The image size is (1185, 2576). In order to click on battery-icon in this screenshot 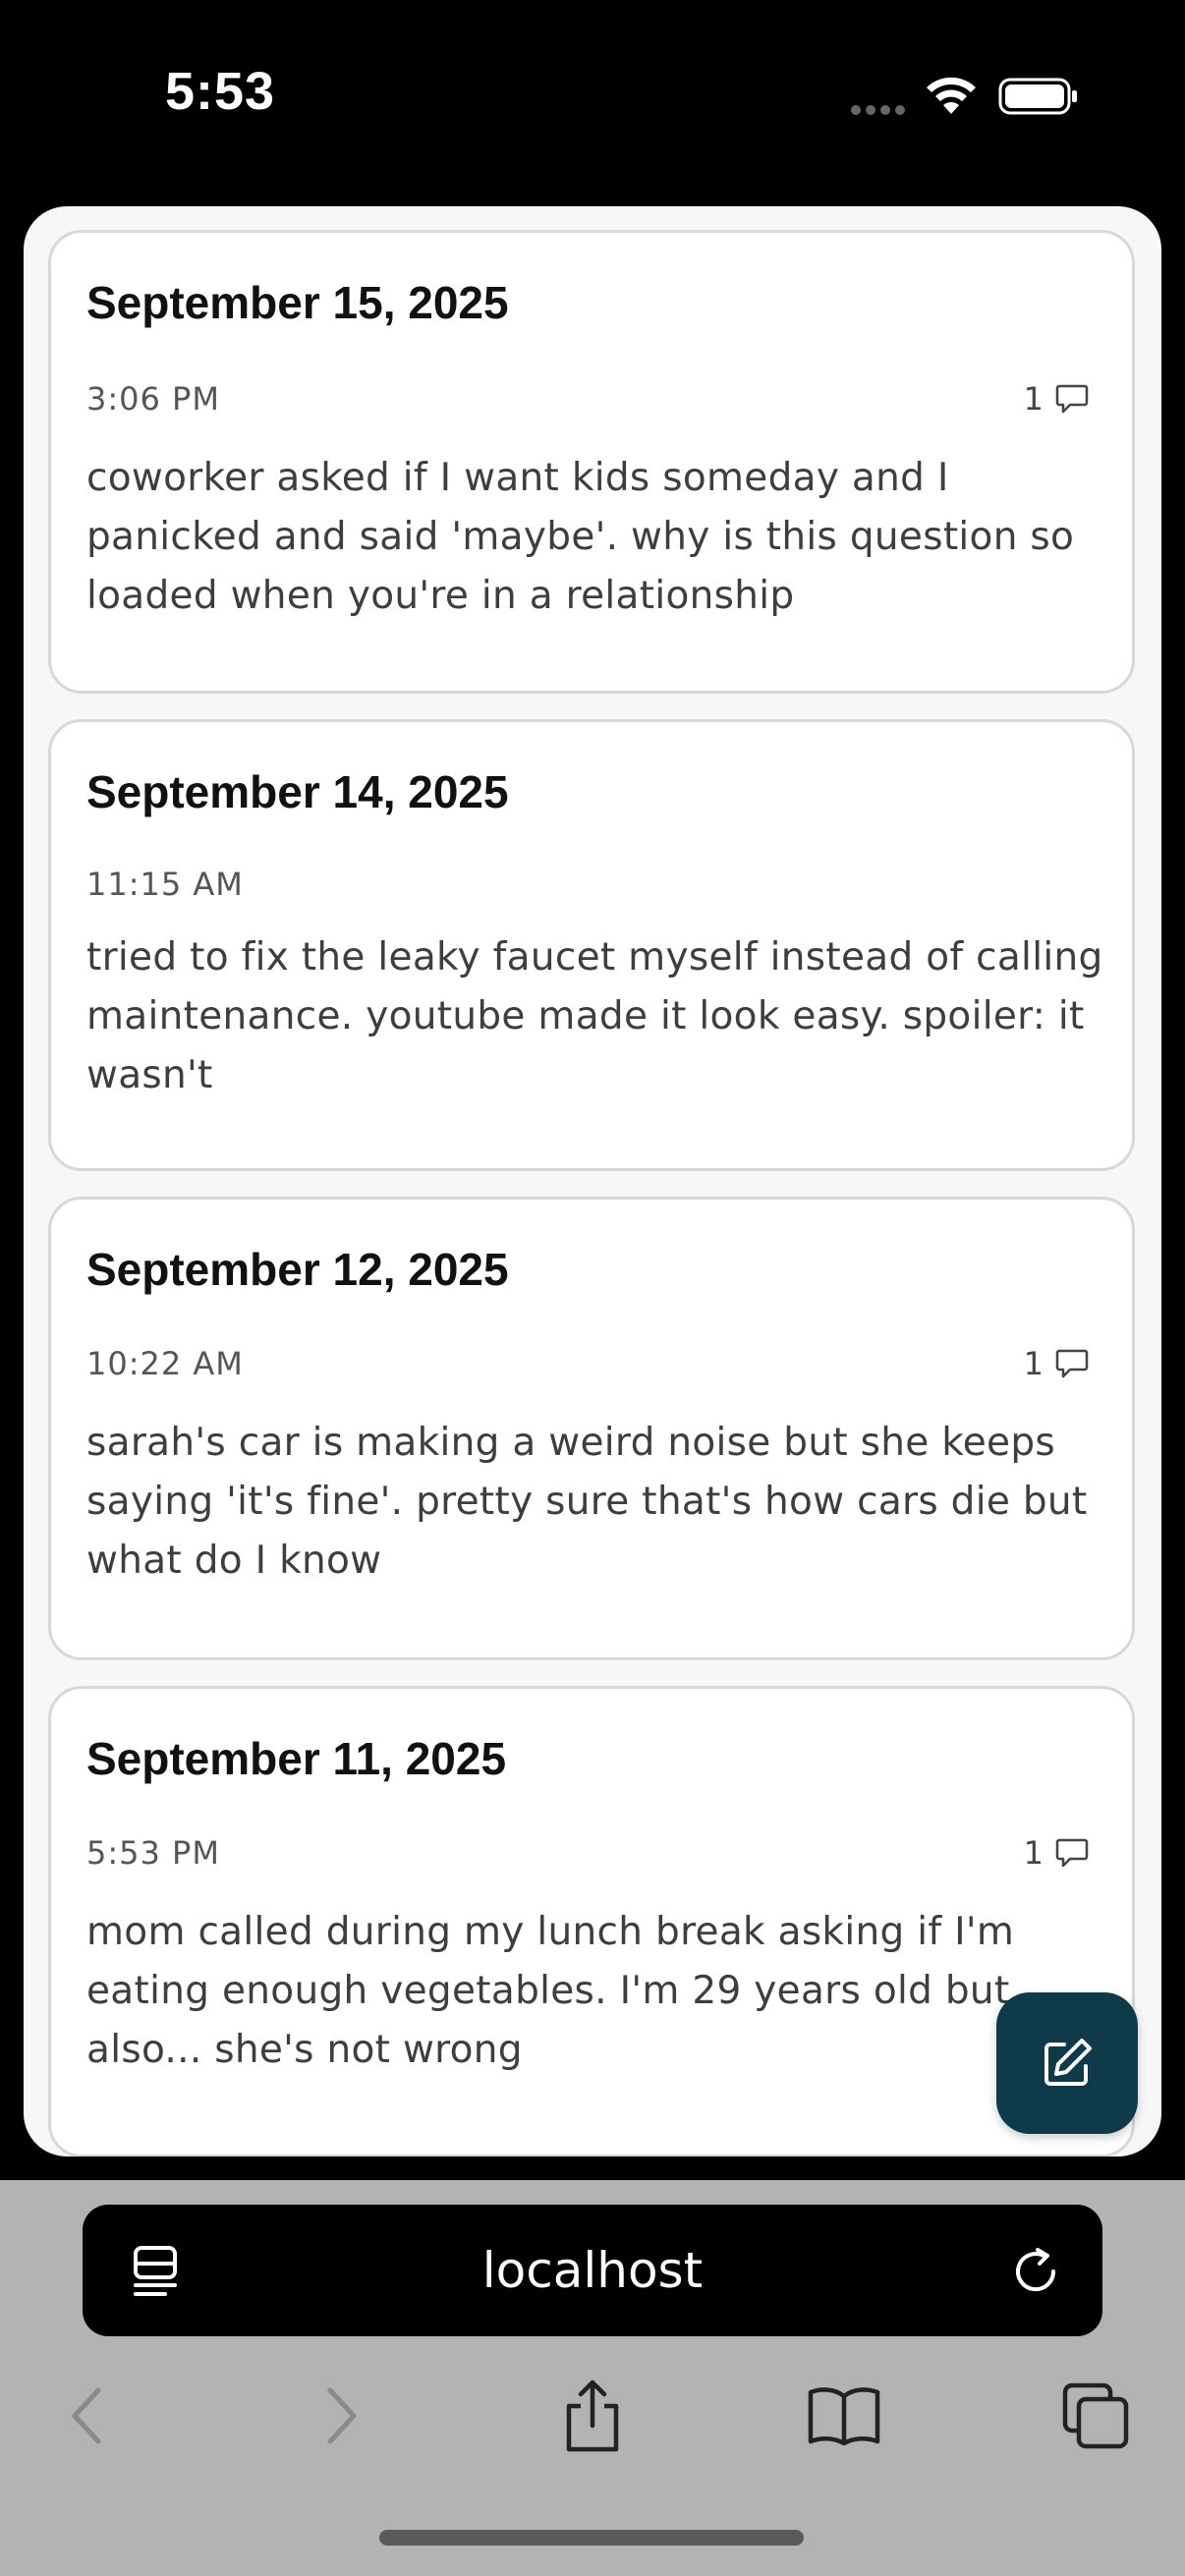, I will do `click(1038, 96)`.